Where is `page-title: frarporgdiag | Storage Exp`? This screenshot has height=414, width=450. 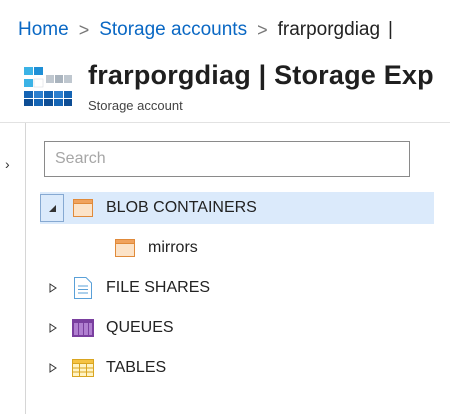
page-title: frarporgdiag | Storage Exp is located at coordinates (261, 75).